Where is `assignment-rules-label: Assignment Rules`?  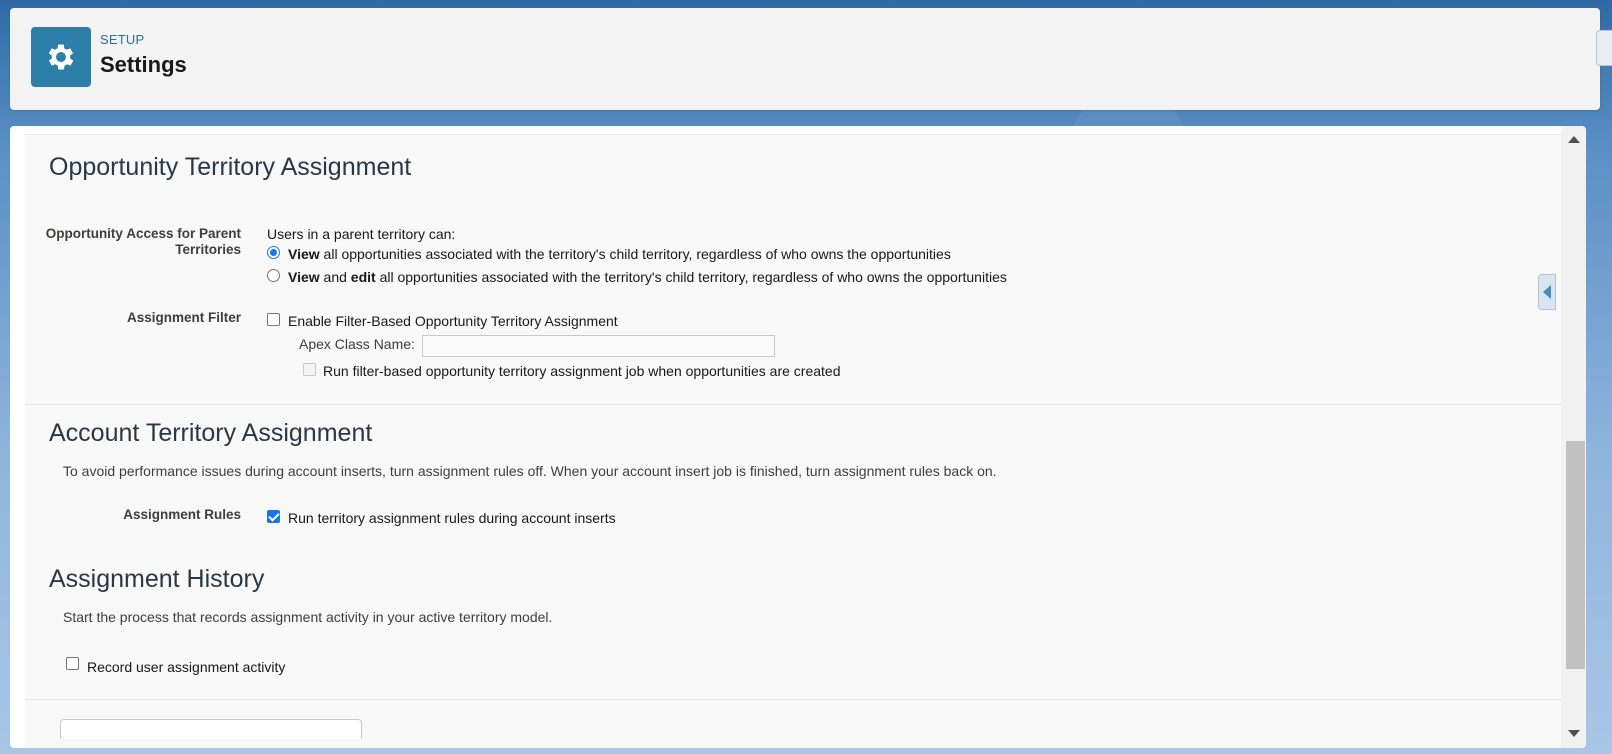
assignment-rules-label: Assignment Rules is located at coordinates (182, 514).